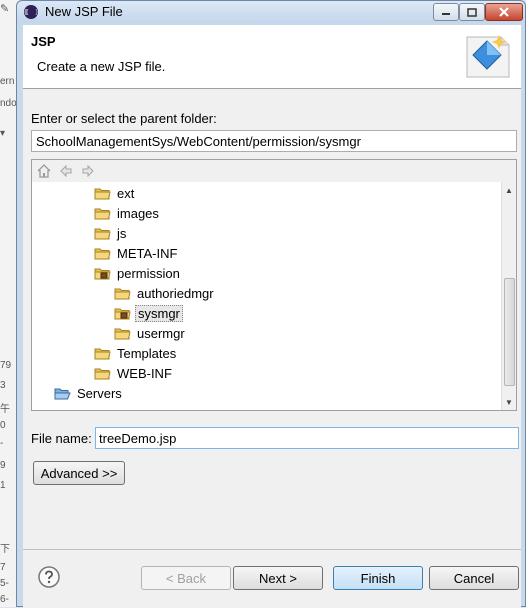  What do you see at coordinates (49, 577) in the screenshot?
I see `help-icon` at bounding box center [49, 577].